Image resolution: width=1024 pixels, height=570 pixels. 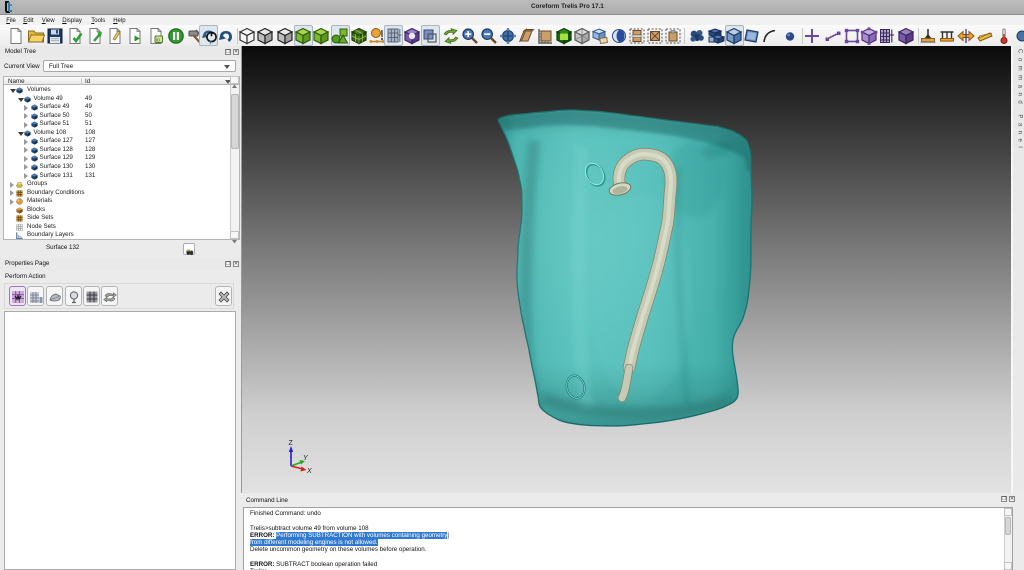 What do you see at coordinates (291, 443) in the screenshot?
I see `svg-text: Z` at bounding box center [291, 443].